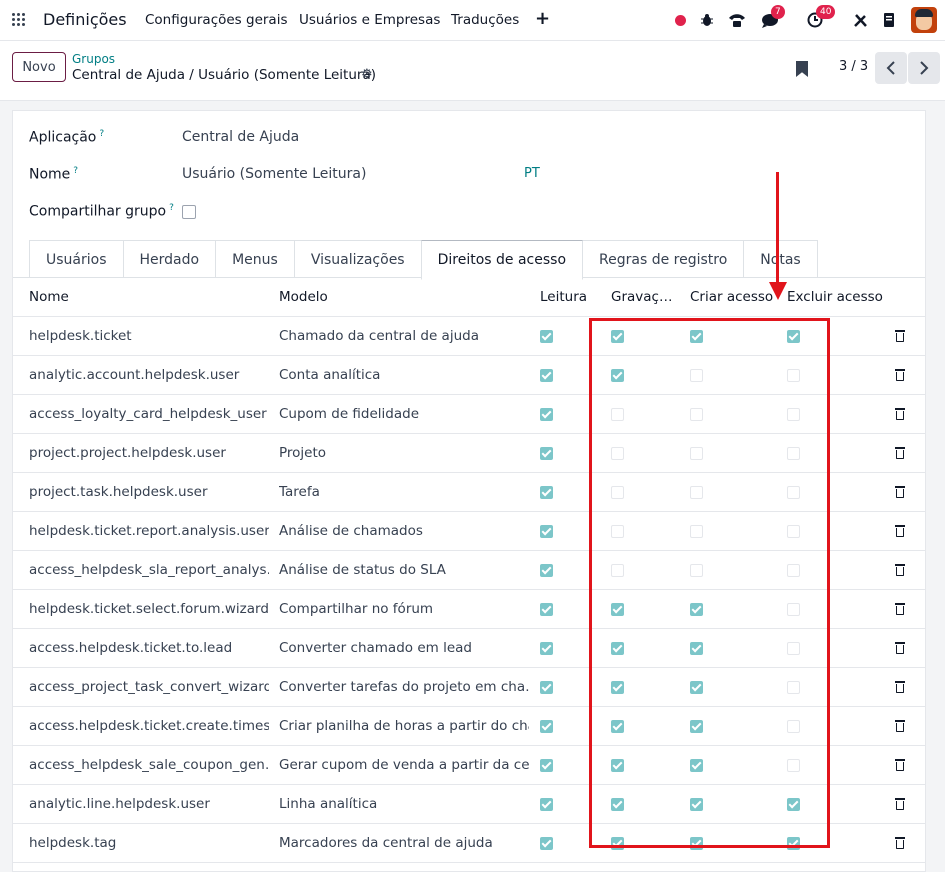 The width and height of the screenshot is (945, 872). Describe the element at coordinates (485, 20) in the screenshot. I see `menu-translations: Traduções` at that location.